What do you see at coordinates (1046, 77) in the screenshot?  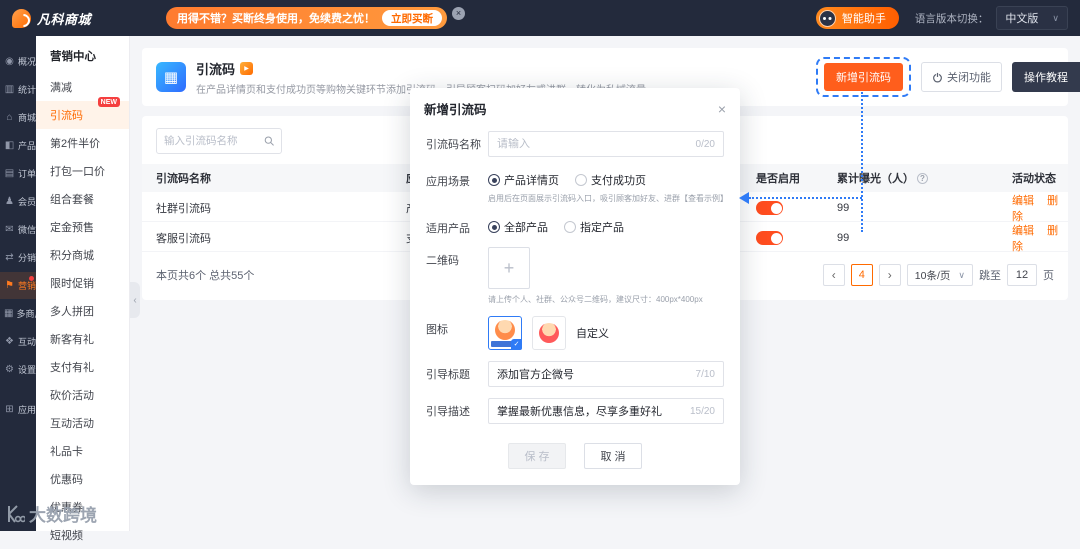 I see `tutorial-button: 操作教程` at bounding box center [1046, 77].